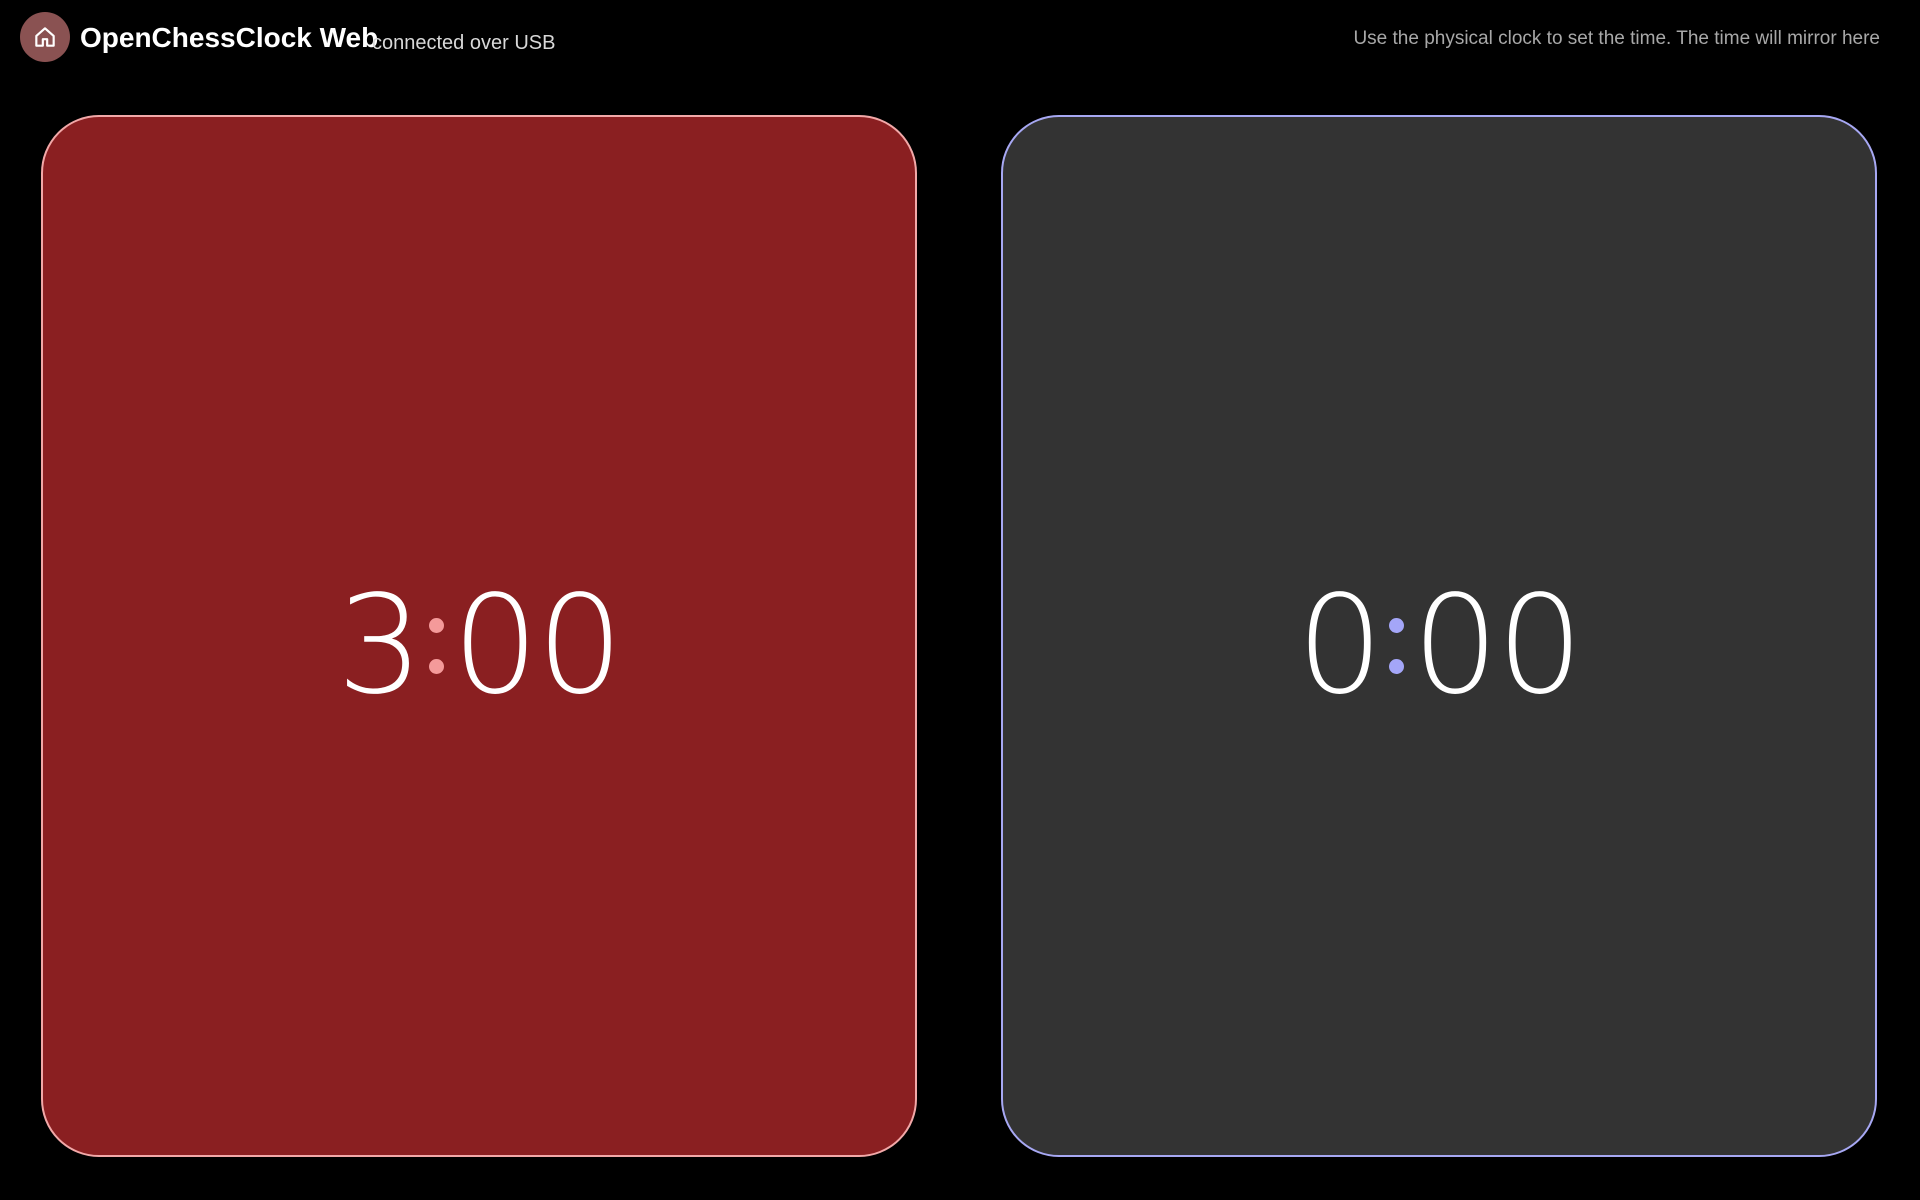 Image resolution: width=1920 pixels, height=1200 pixels. I want to click on home-button, so click(45, 37).